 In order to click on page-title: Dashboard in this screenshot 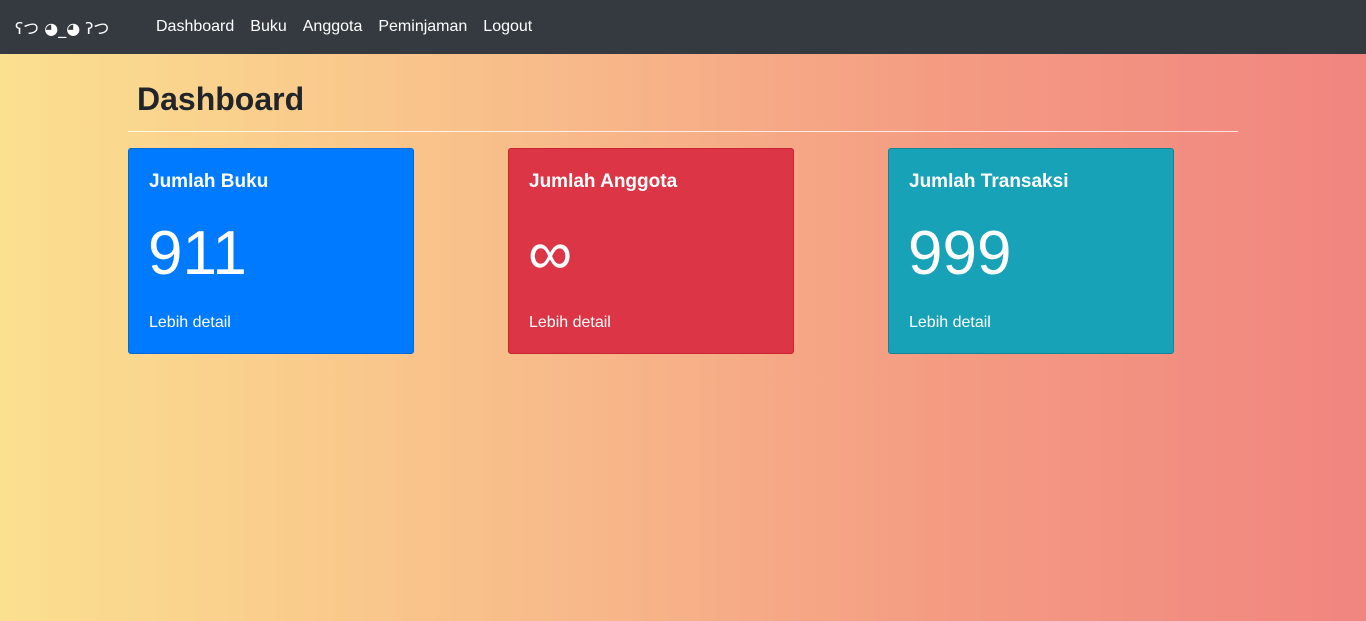, I will do `click(221, 99)`.